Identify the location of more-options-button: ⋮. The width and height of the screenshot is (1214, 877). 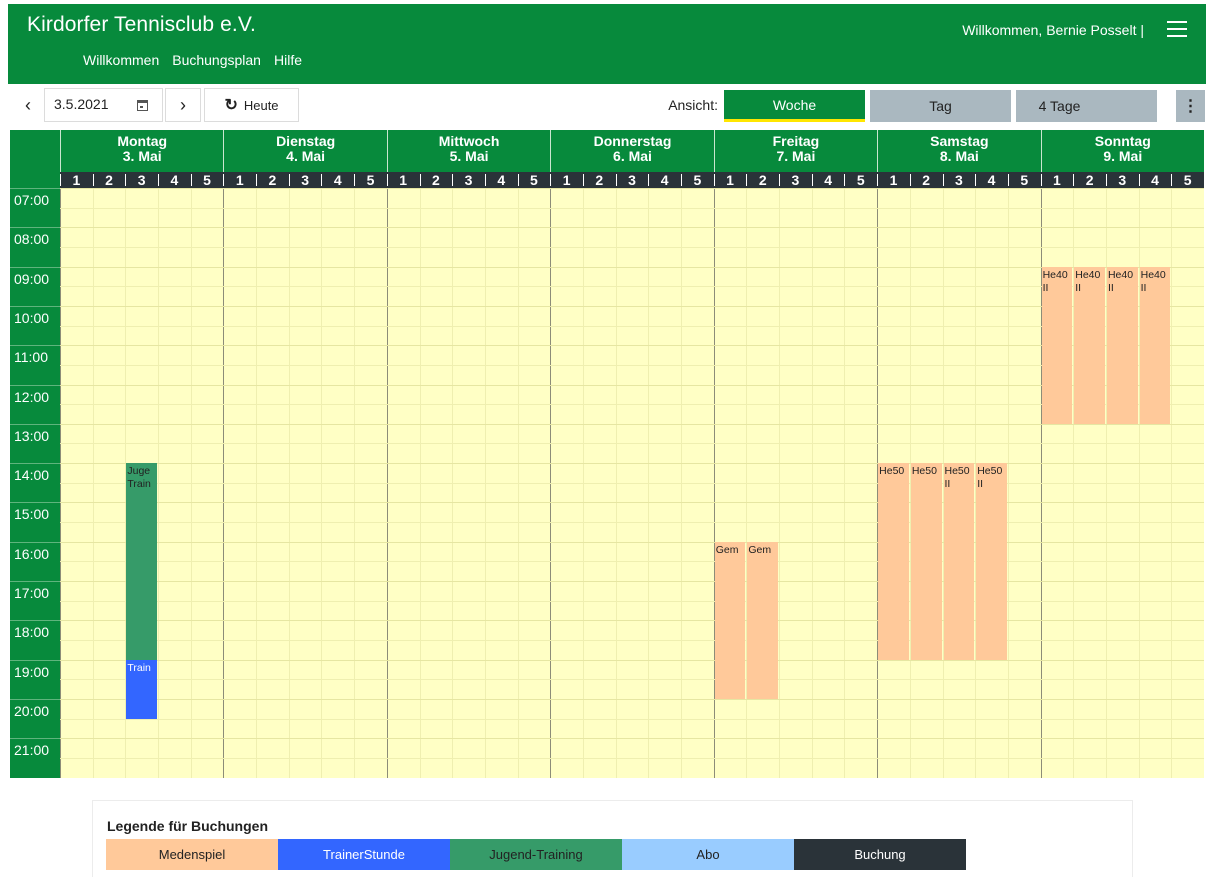
(1190, 106).